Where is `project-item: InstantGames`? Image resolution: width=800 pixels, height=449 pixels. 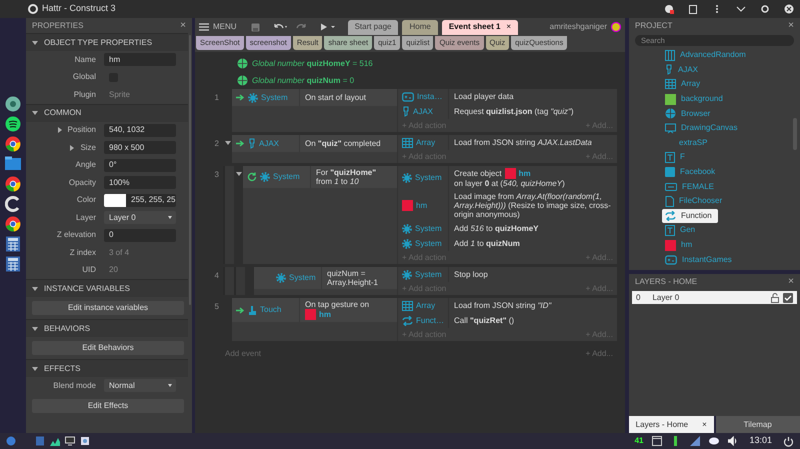
project-item: InstantGames is located at coordinates (700, 259).